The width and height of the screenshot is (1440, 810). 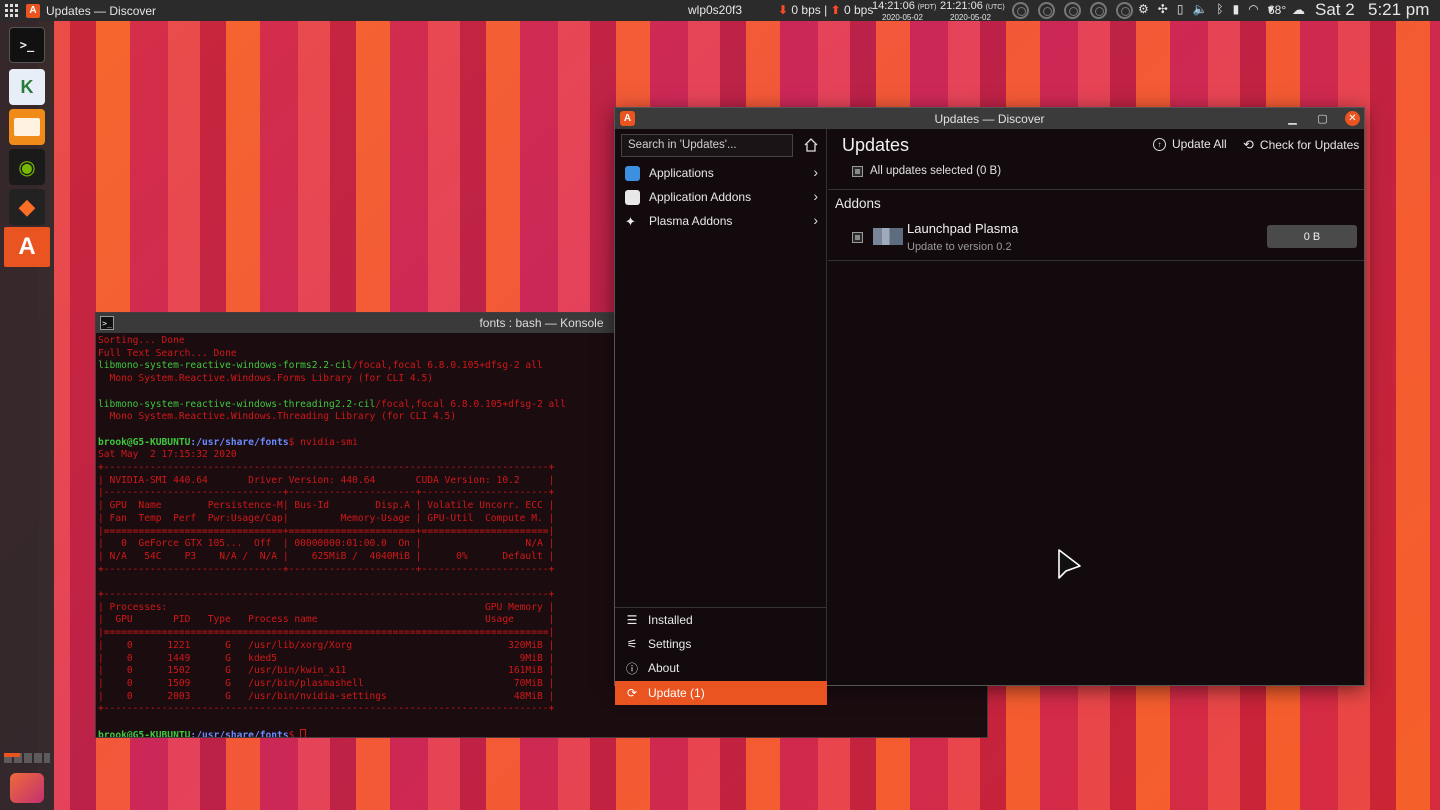 What do you see at coordinates (101, 10) in the screenshot?
I see `active-window-title: Updates — Discover` at bounding box center [101, 10].